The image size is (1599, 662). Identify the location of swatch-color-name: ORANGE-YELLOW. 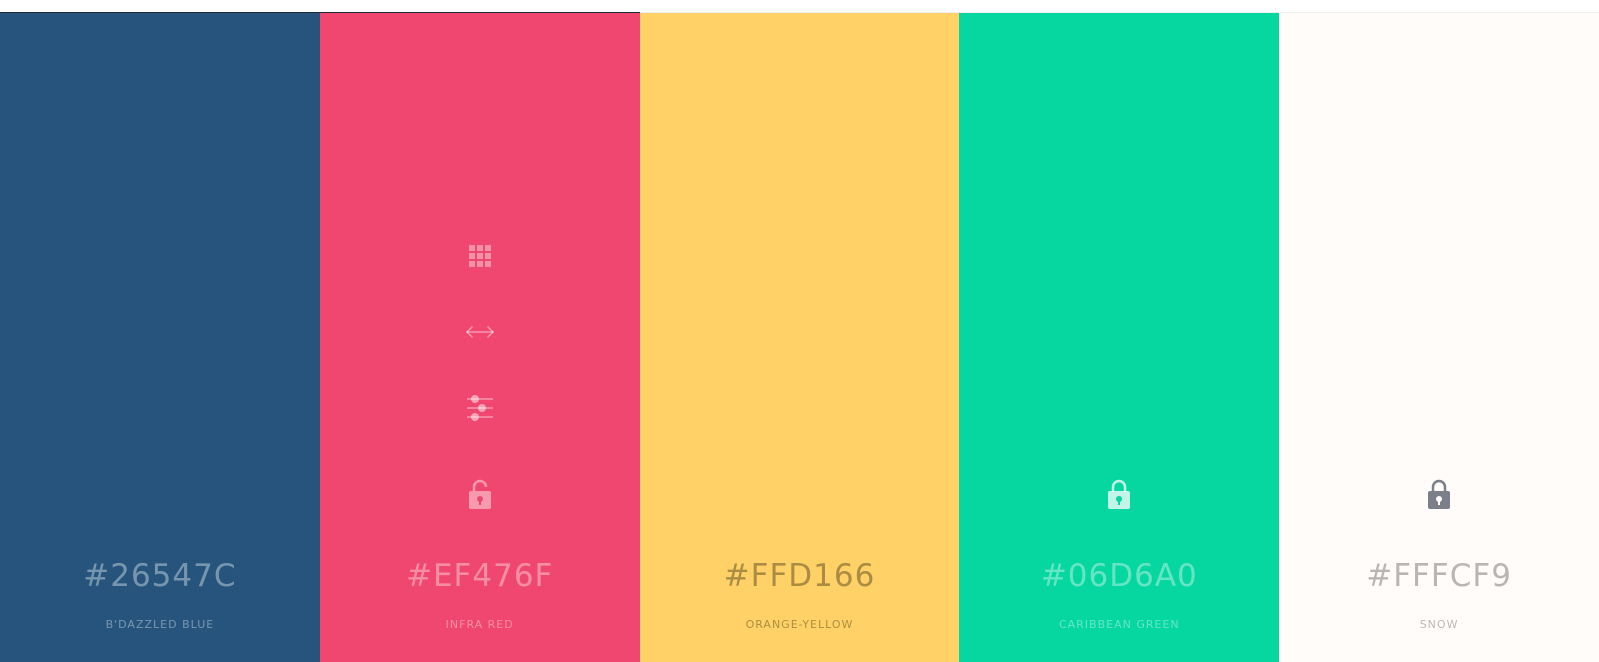
(800, 624).